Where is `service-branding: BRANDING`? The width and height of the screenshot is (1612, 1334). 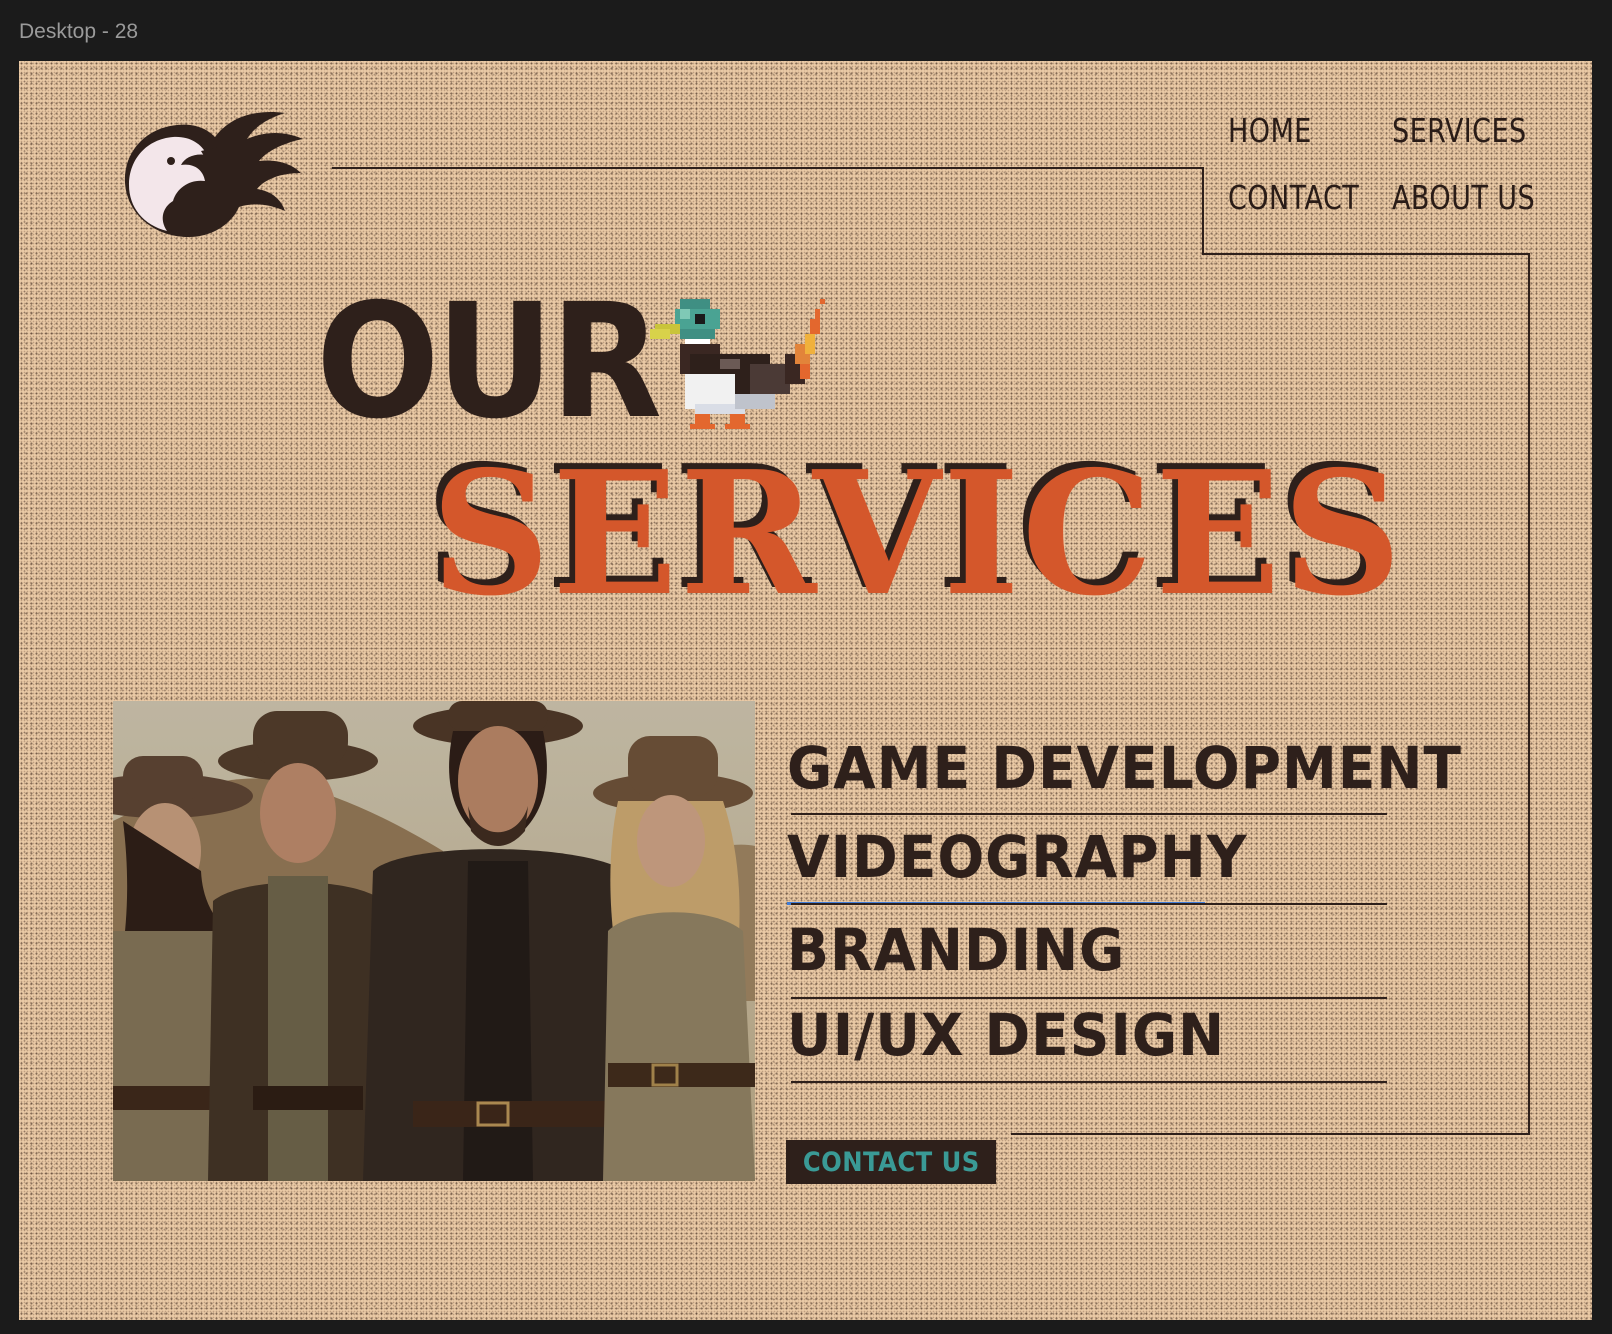 service-branding: BRANDING is located at coordinates (956, 950).